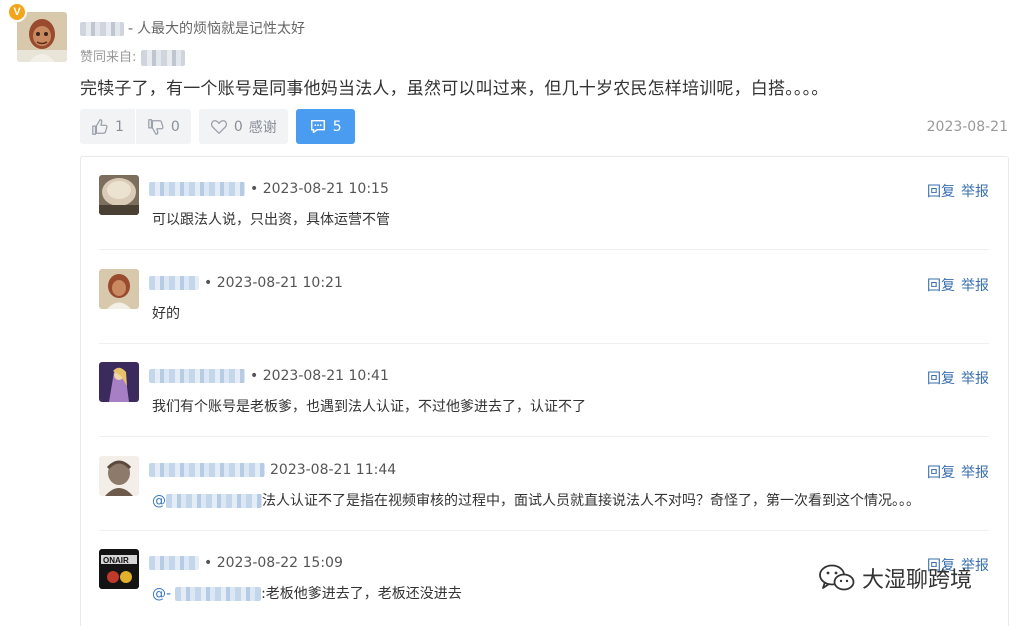 The image size is (1023, 626). I want to click on thumbs-up-icon, so click(100, 126).